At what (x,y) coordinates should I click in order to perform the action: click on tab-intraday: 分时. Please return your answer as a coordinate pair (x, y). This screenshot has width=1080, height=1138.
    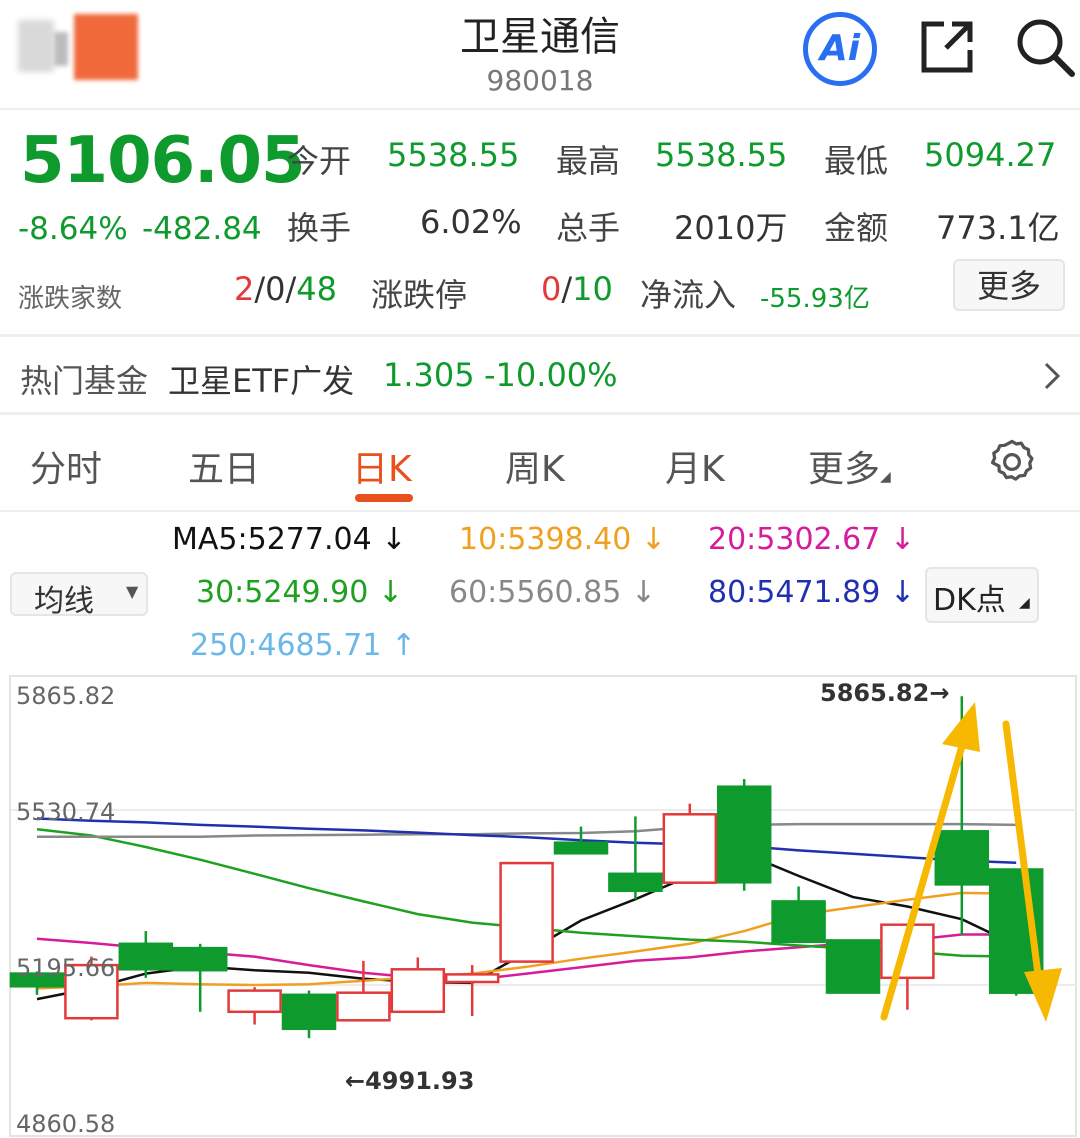
    Looking at the image, I should click on (66, 466).